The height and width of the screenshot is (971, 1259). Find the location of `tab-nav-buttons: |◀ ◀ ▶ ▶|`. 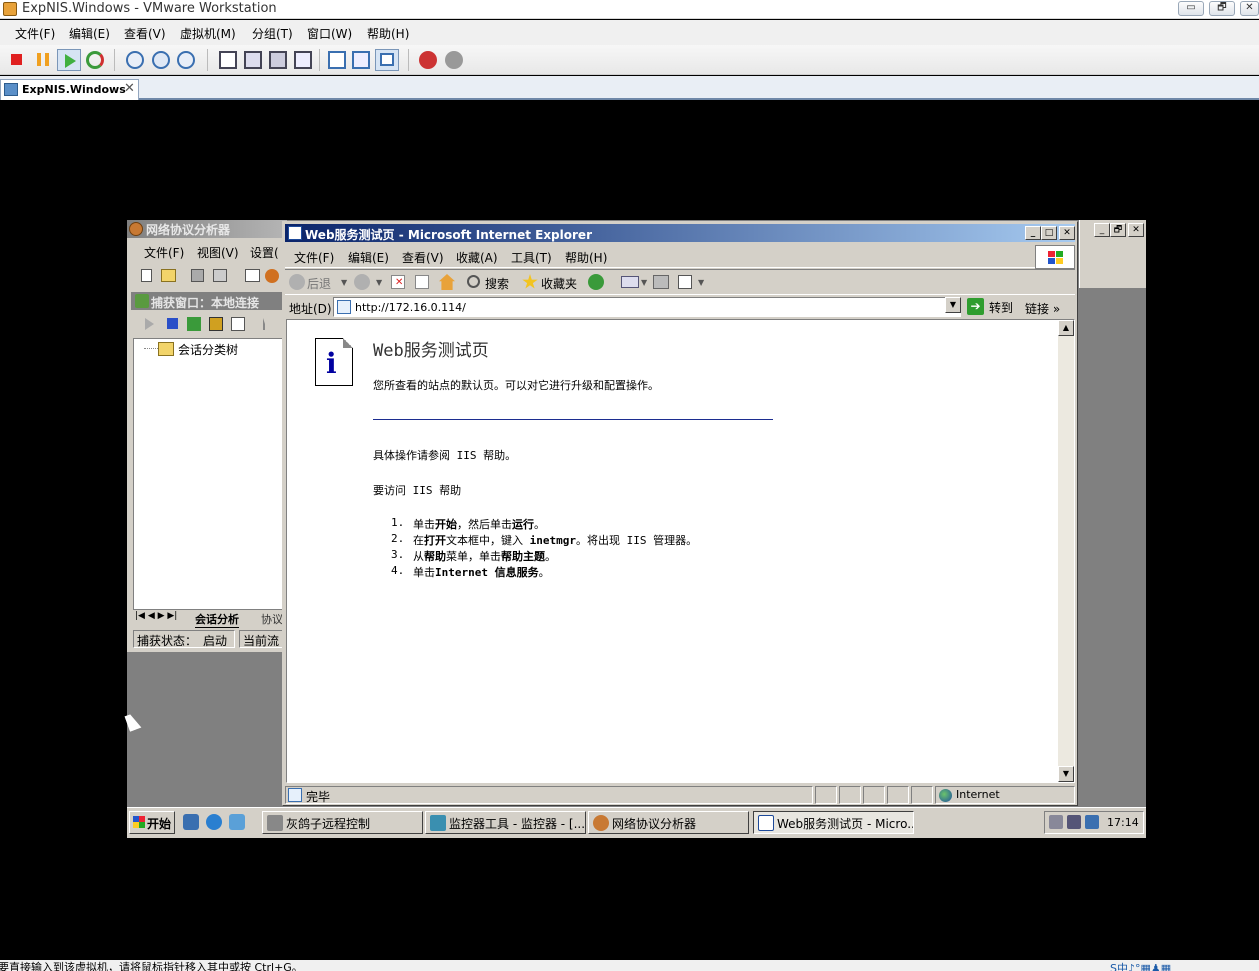

tab-nav-buttons: |◀ ◀ ▶ ▶| is located at coordinates (156, 616).